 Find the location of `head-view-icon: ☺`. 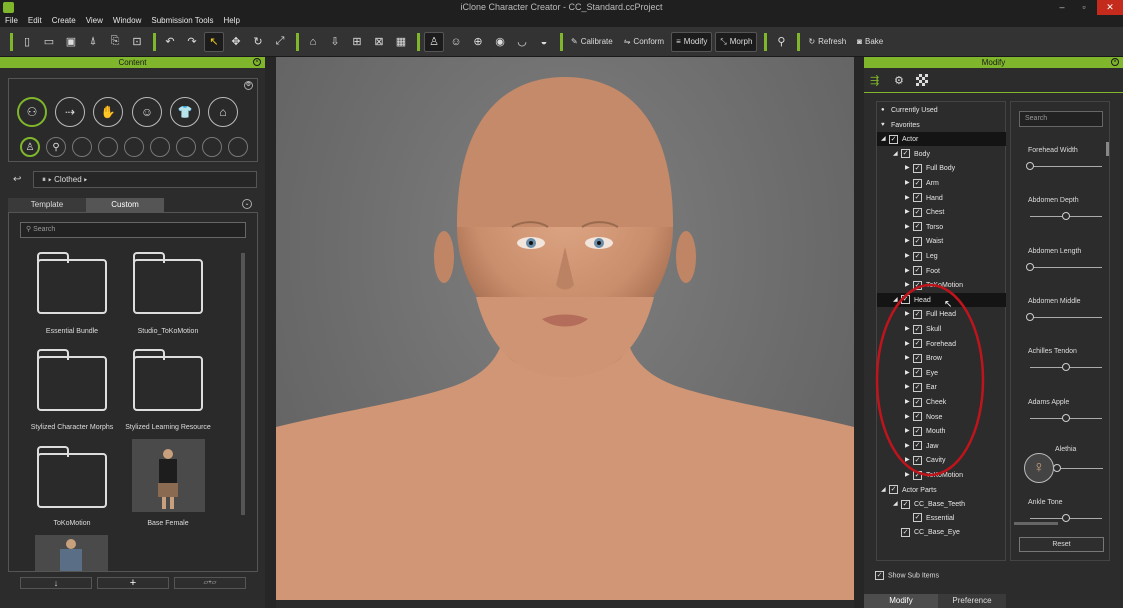

head-view-icon: ☺ is located at coordinates (456, 42).